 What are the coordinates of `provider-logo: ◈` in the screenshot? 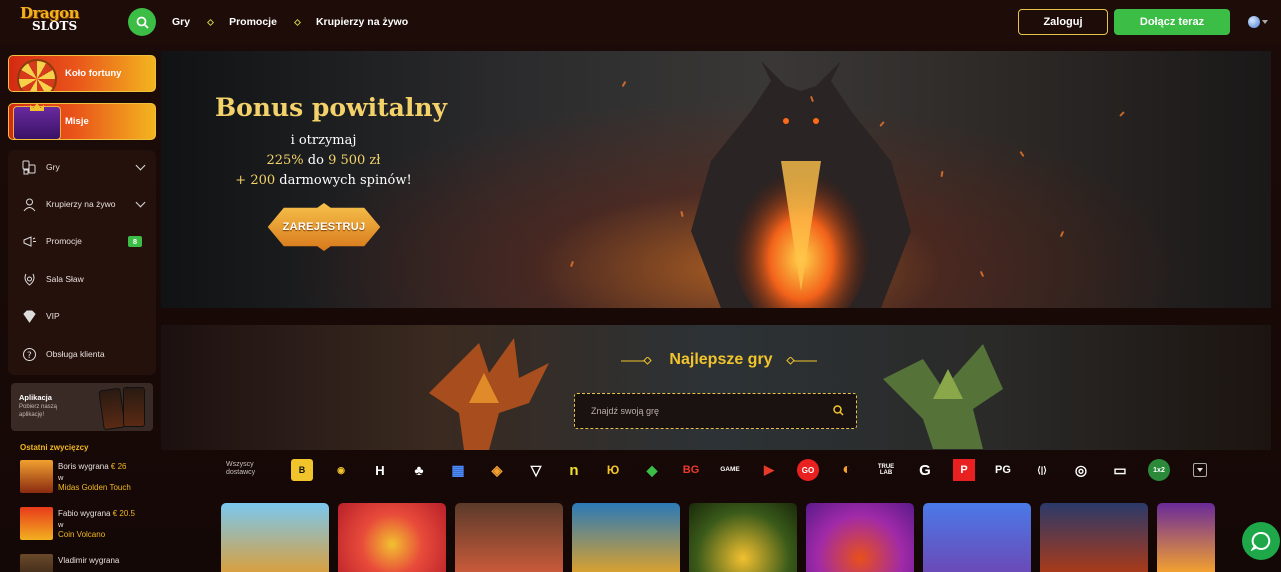 It's located at (497, 470).